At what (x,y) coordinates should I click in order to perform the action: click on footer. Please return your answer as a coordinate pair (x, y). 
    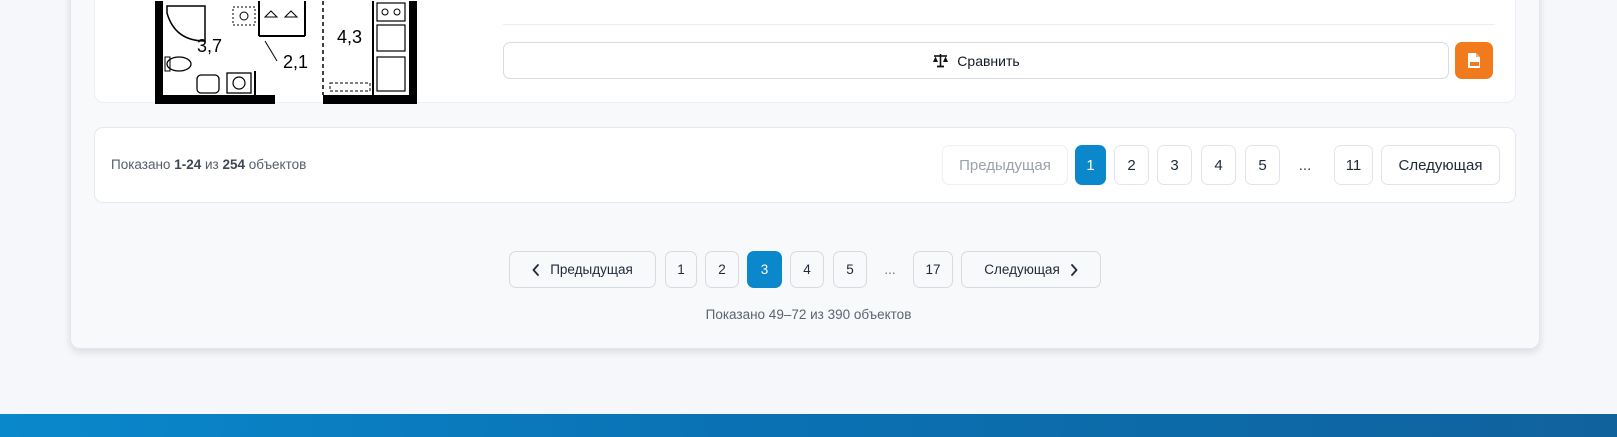
    Looking at the image, I should click on (808, 425).